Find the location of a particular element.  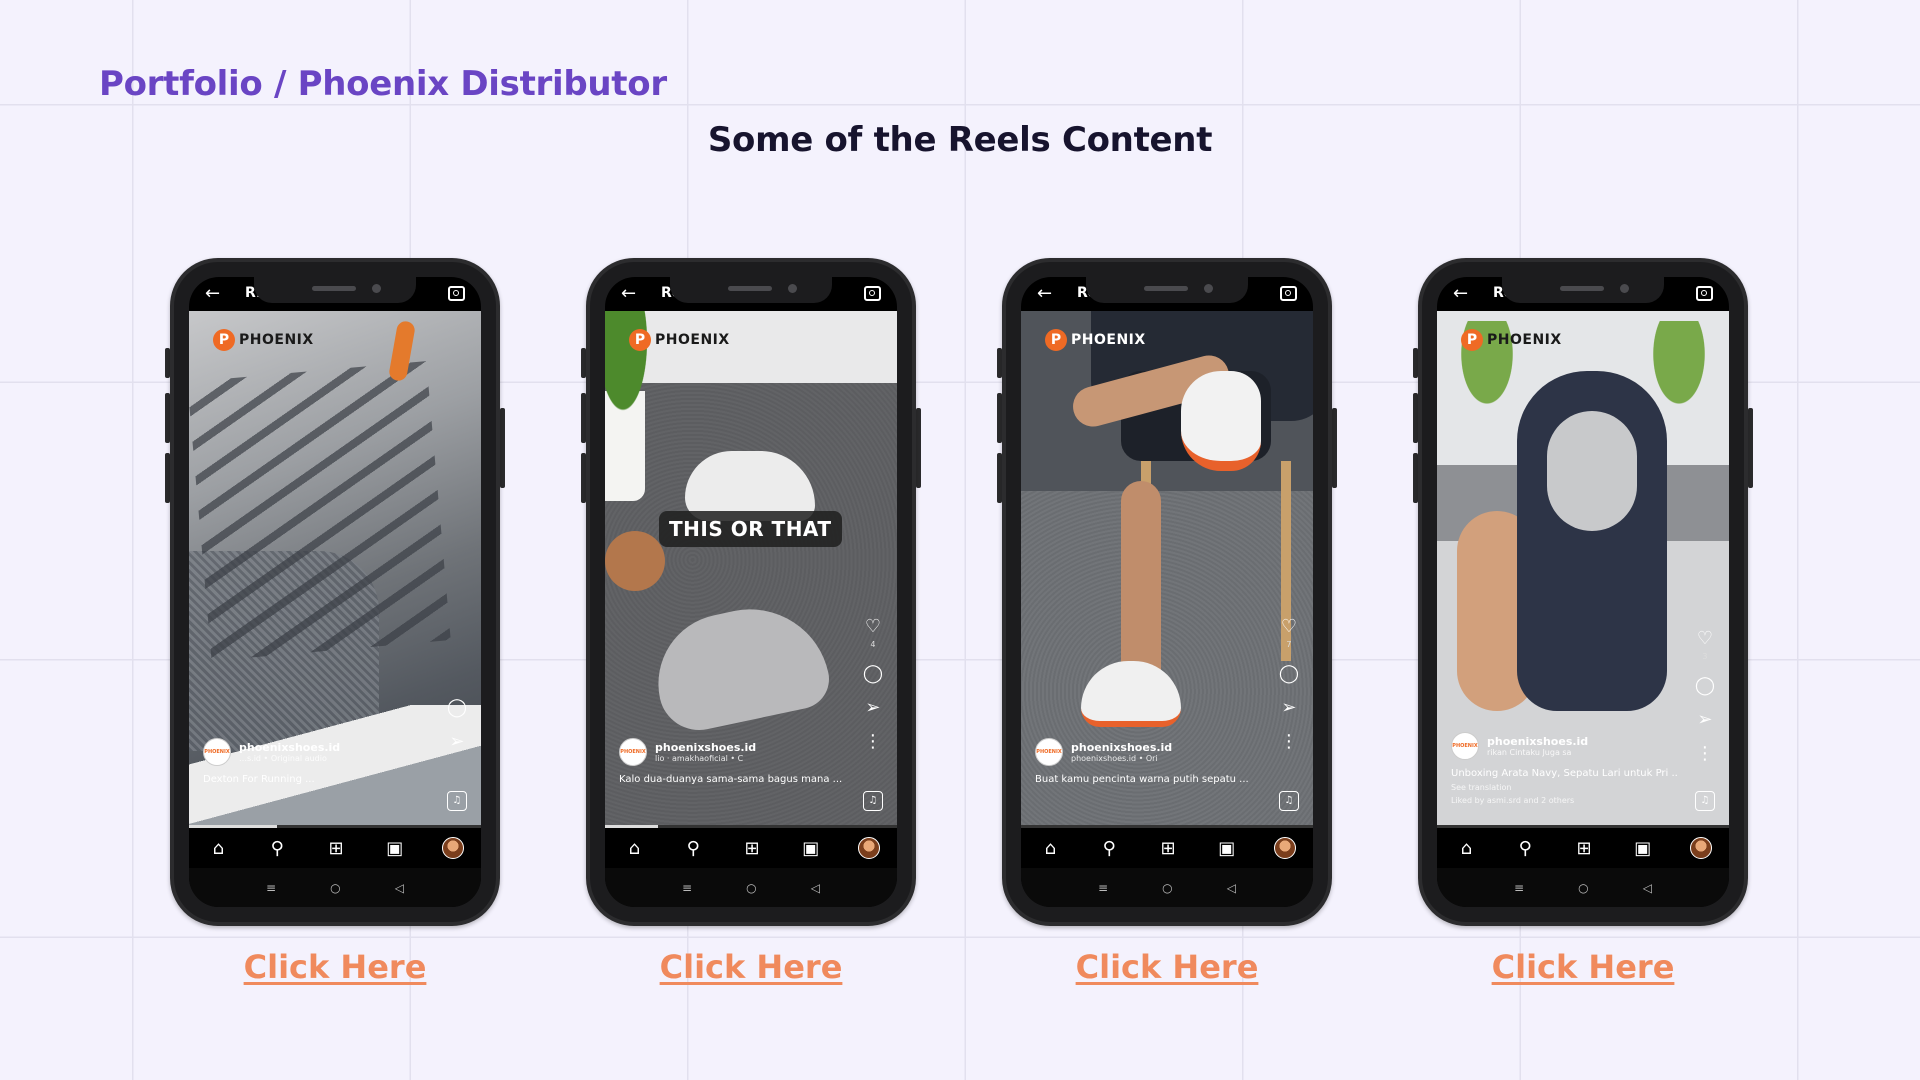

phone-screen: ← Reels PPHOENIX ♡ 7 ◯ ➢ ⋮ PHOENIX pho is located at coordinates (1167, 592).